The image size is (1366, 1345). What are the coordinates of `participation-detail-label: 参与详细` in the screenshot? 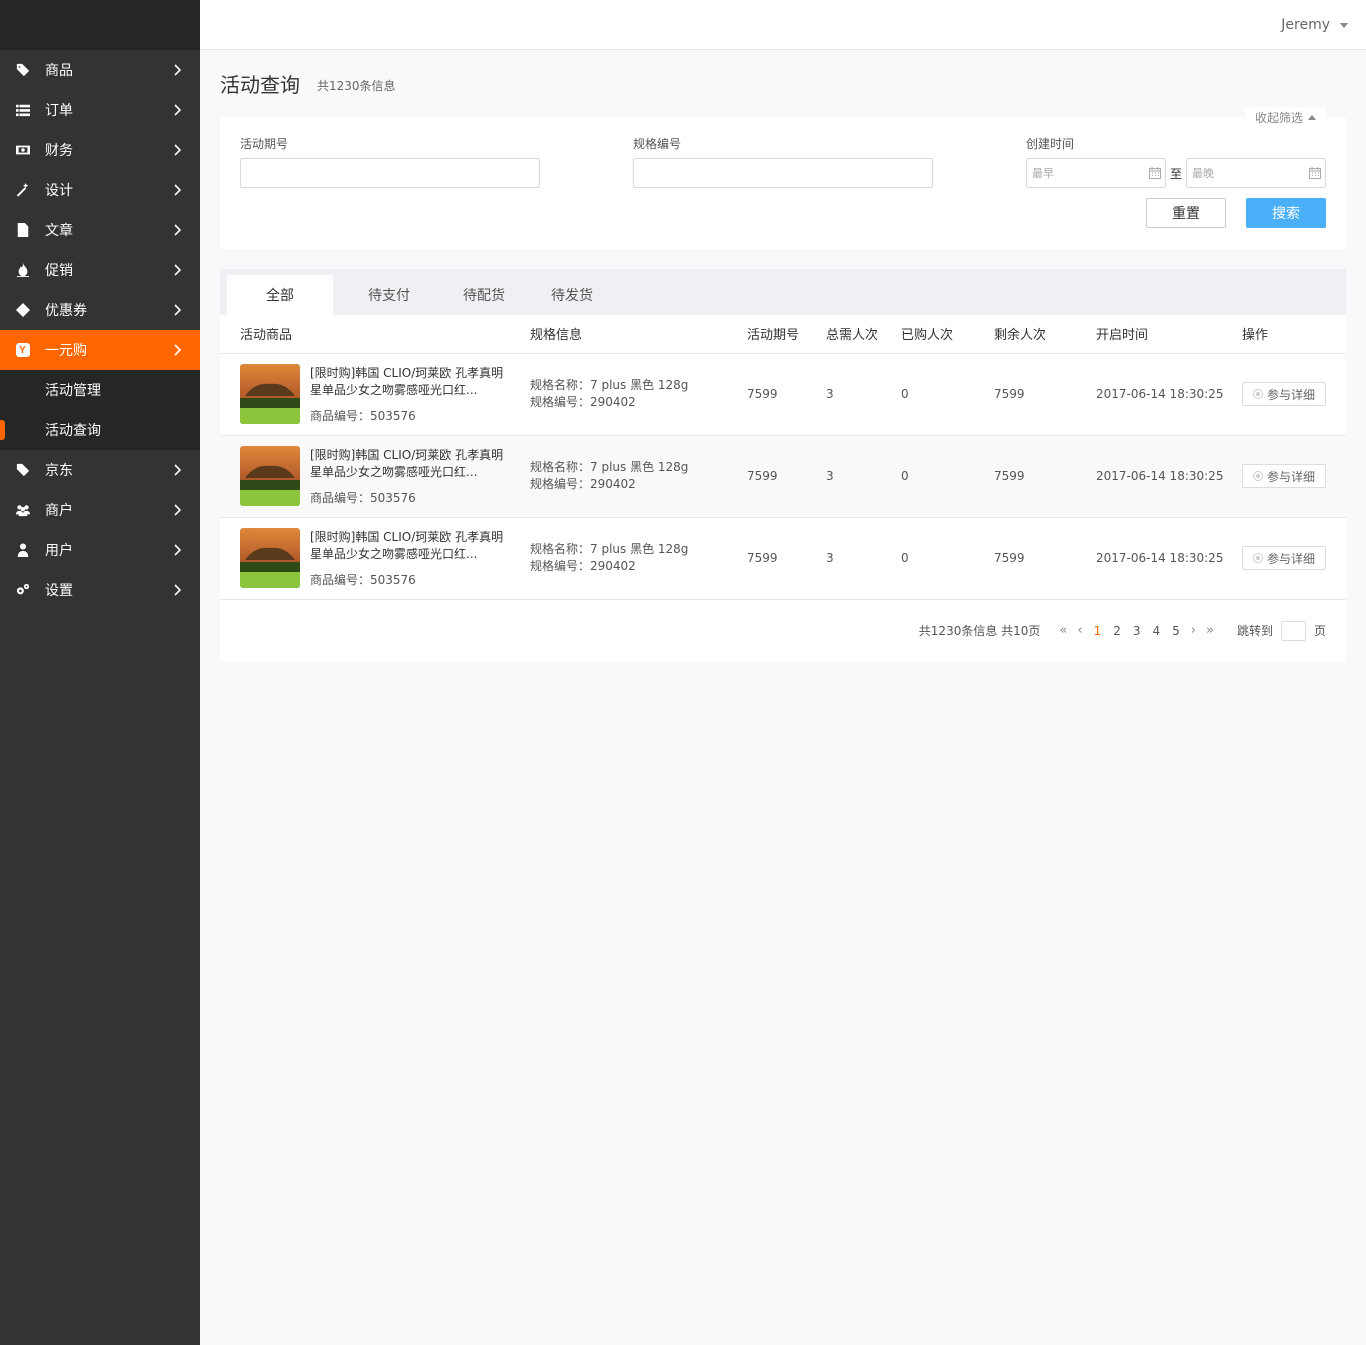 It's located at (1290, 394).